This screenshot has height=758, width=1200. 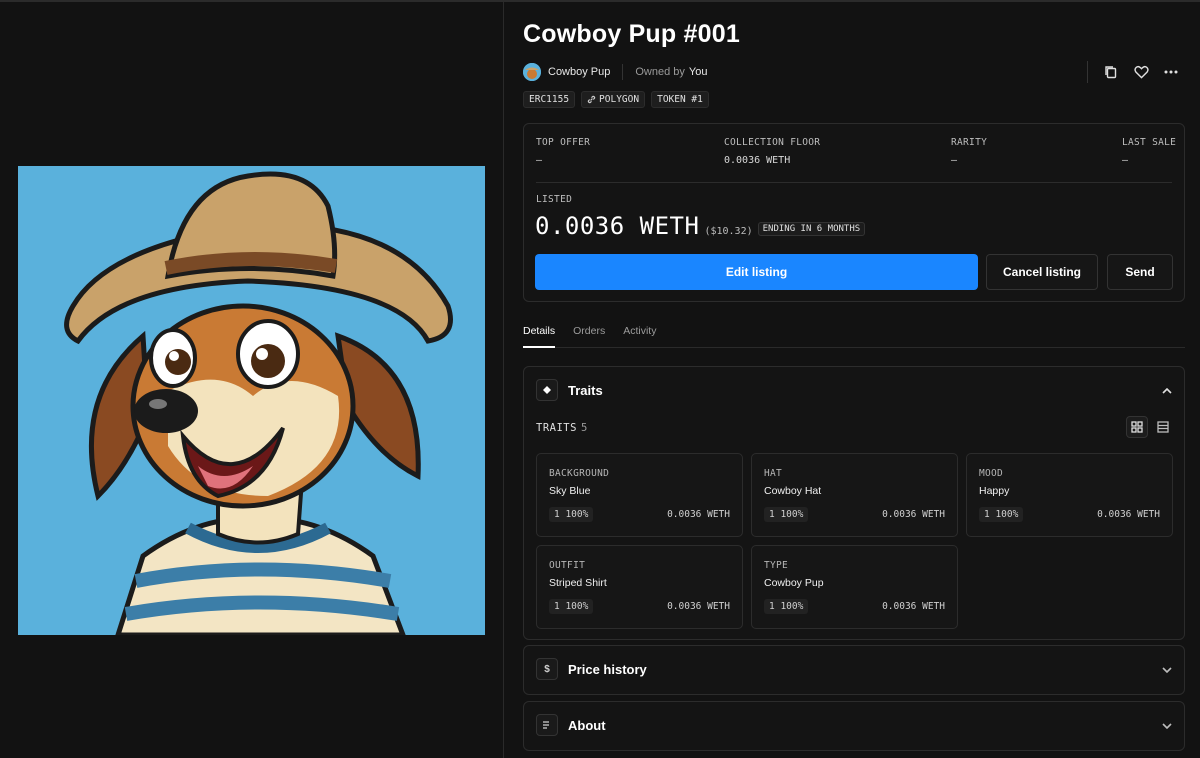 What do you see at coordinates (539, 335) in the screenshot?
I see `tab-details: Details` at bounding box center [539, 335].